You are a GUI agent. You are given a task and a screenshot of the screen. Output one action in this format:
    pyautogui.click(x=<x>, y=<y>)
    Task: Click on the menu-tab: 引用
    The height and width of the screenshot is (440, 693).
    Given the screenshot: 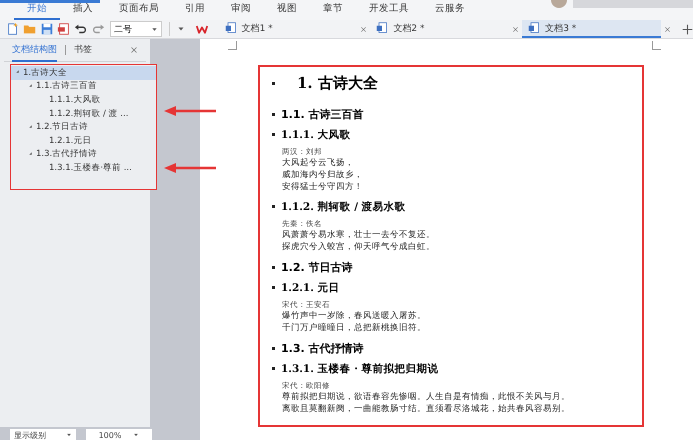 What is the action you would take?
    pyautogui.click(x=195, y=11)
    